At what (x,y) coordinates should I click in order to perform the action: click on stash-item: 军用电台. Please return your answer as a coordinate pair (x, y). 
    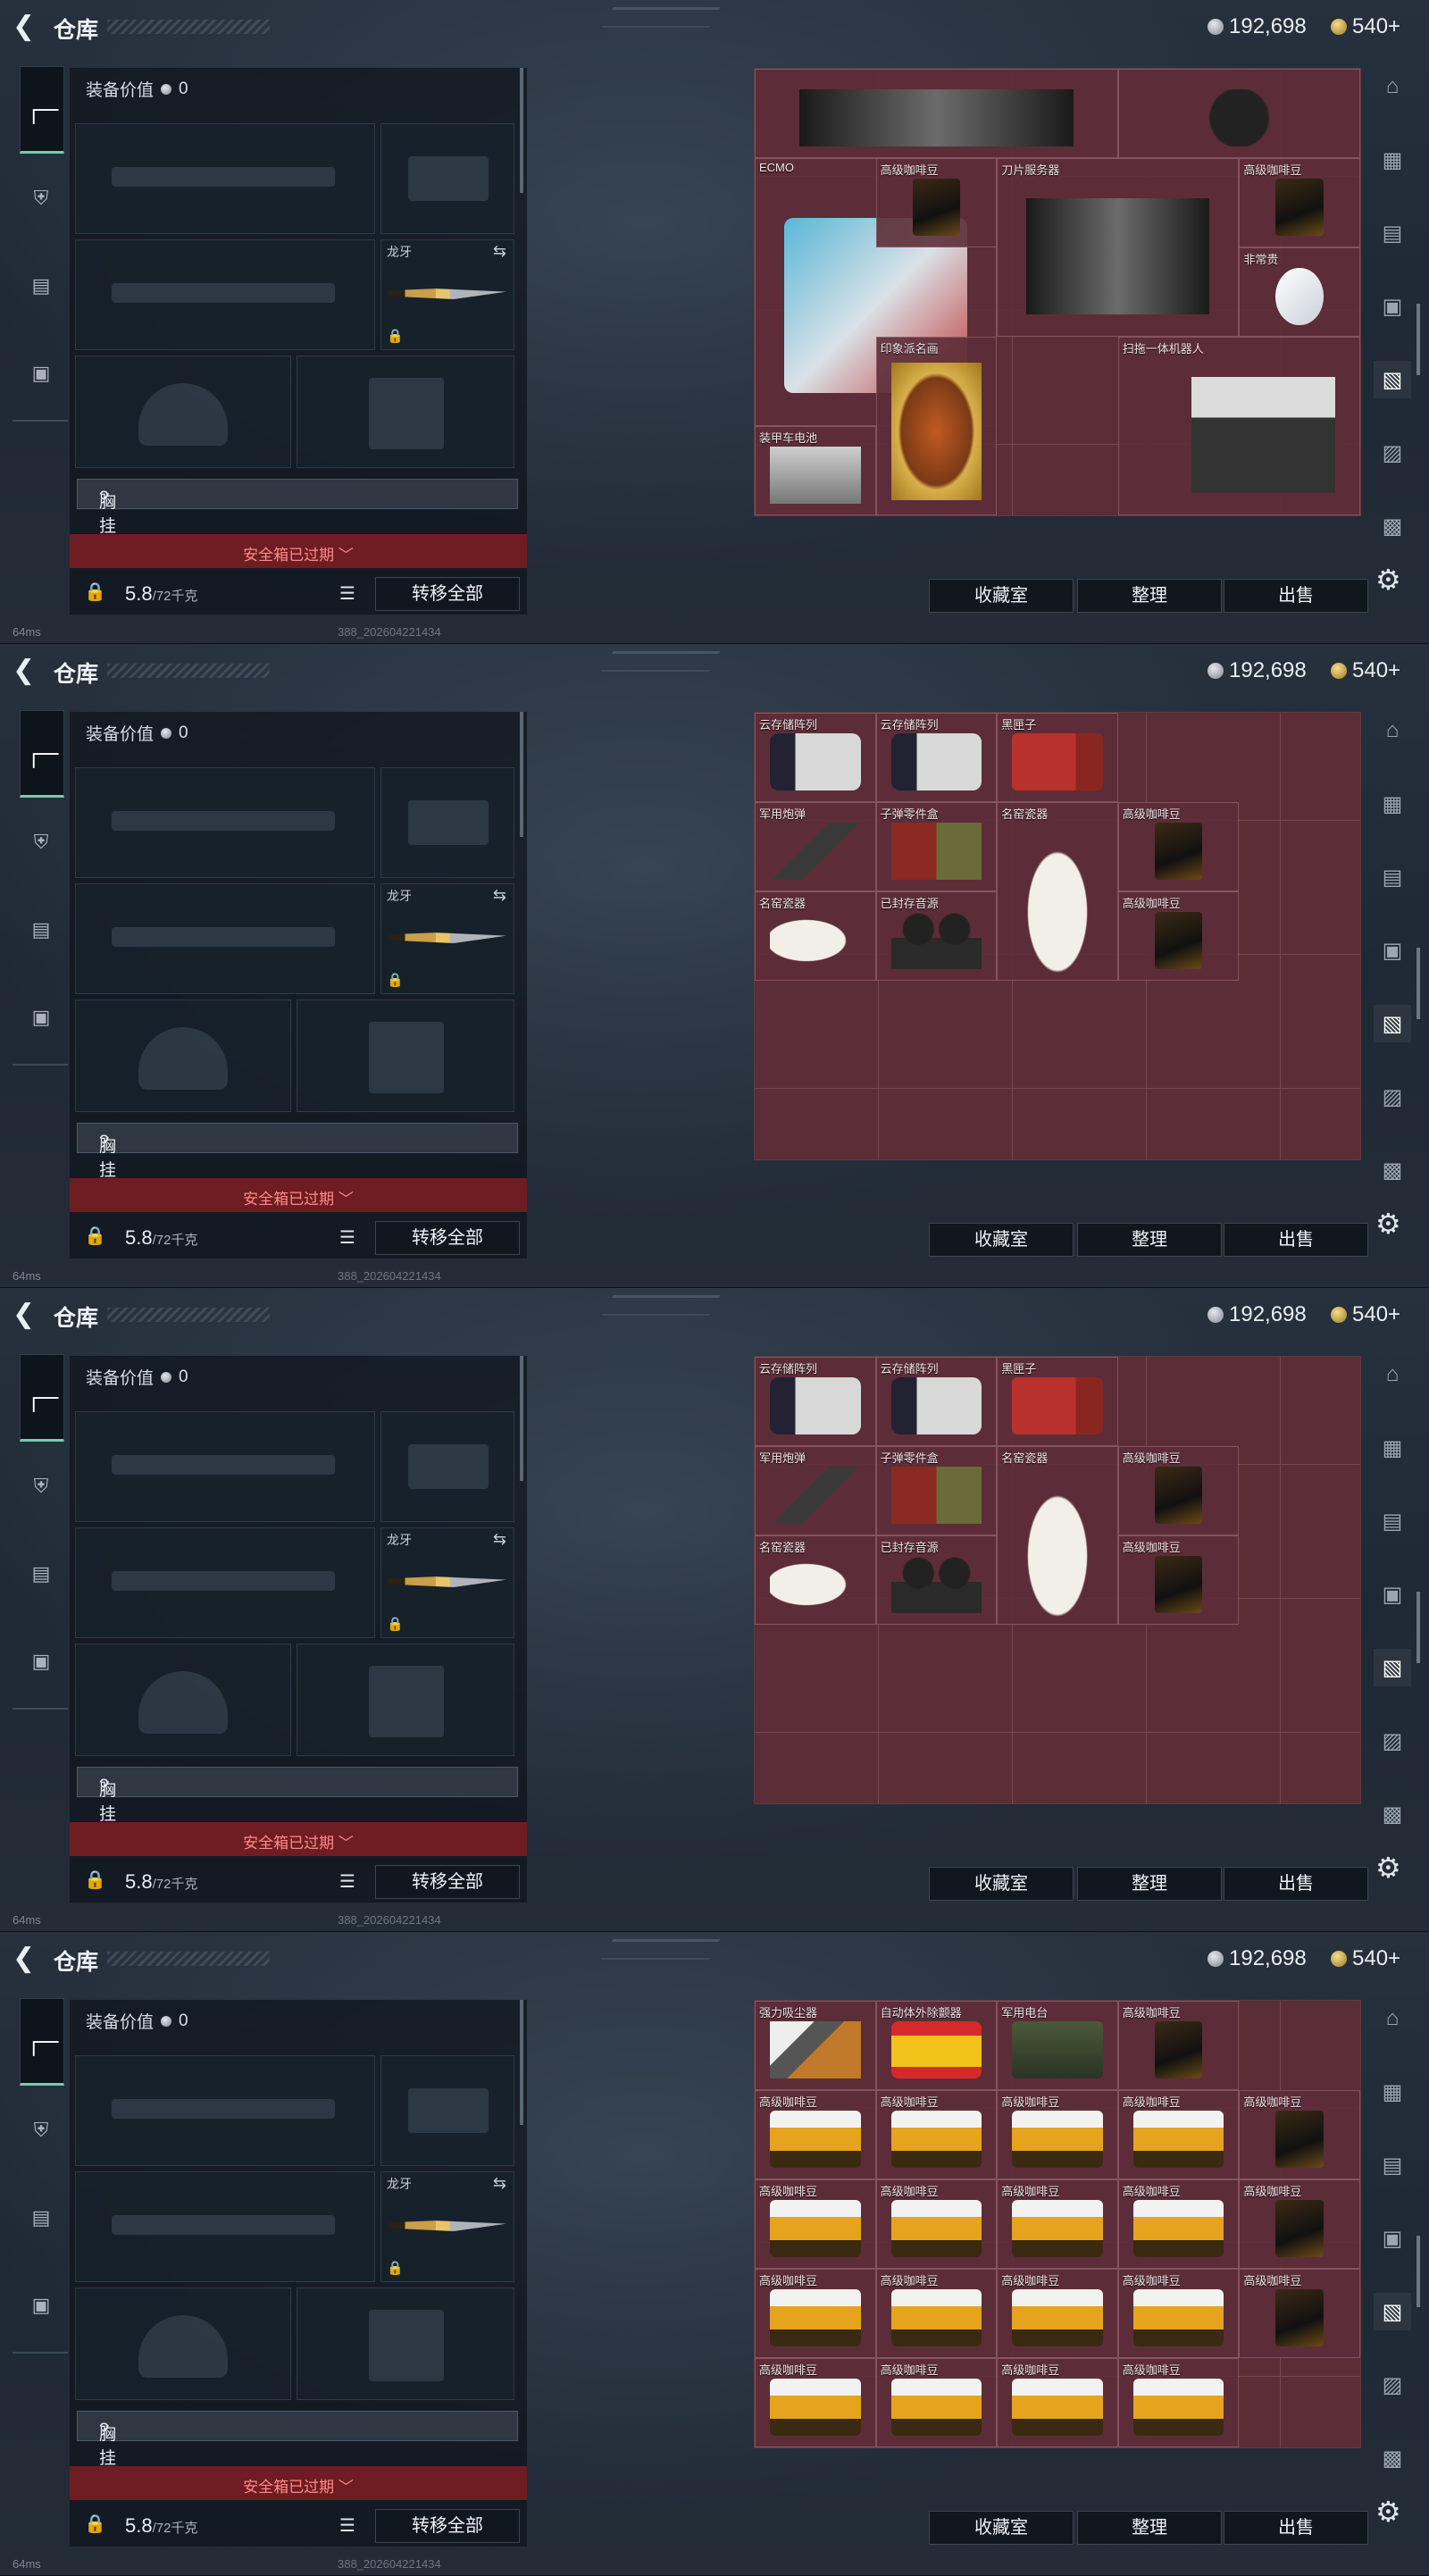
    Looking at the image, I should click on (1057, 2045).